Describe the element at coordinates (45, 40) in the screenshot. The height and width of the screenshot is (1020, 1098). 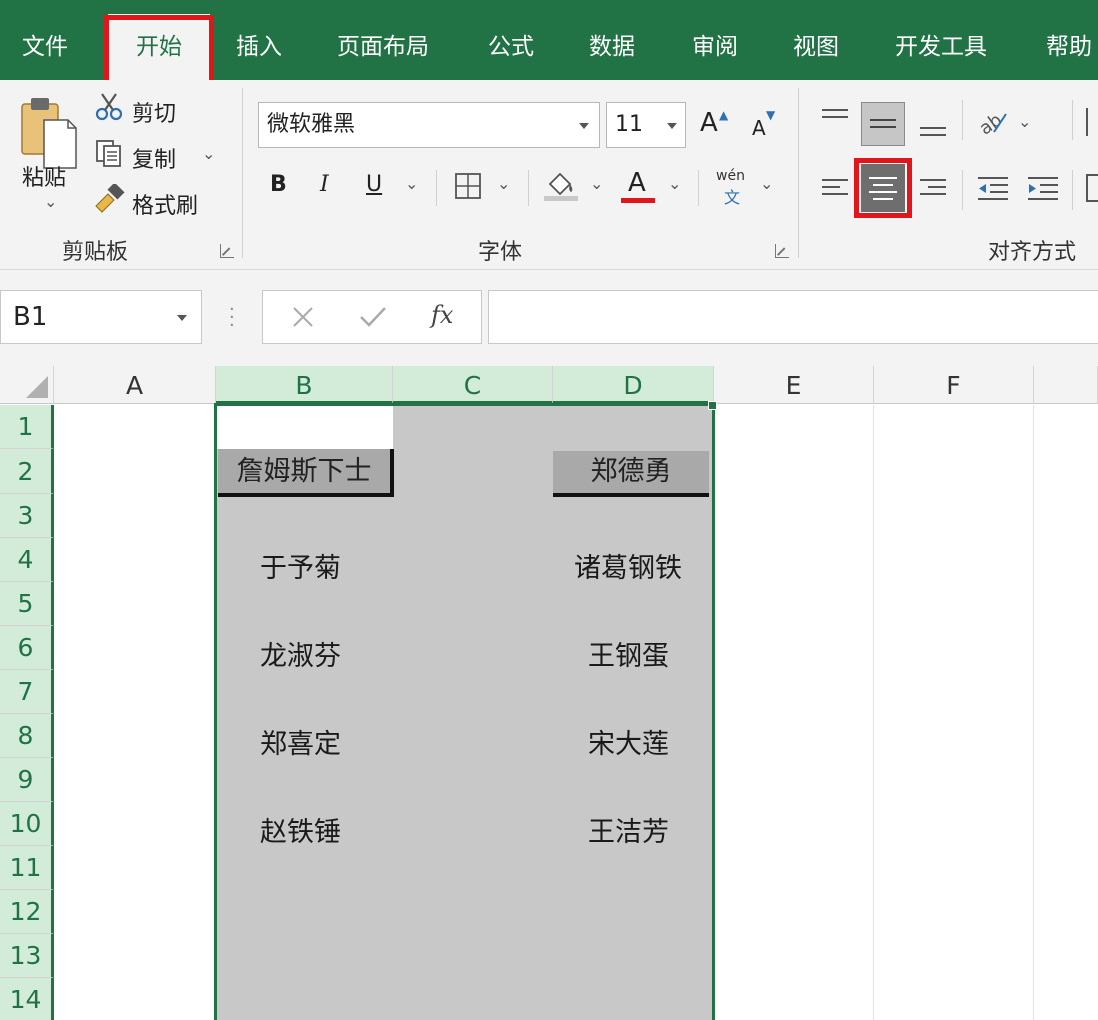
I see `tab-file: 文件` at that location.